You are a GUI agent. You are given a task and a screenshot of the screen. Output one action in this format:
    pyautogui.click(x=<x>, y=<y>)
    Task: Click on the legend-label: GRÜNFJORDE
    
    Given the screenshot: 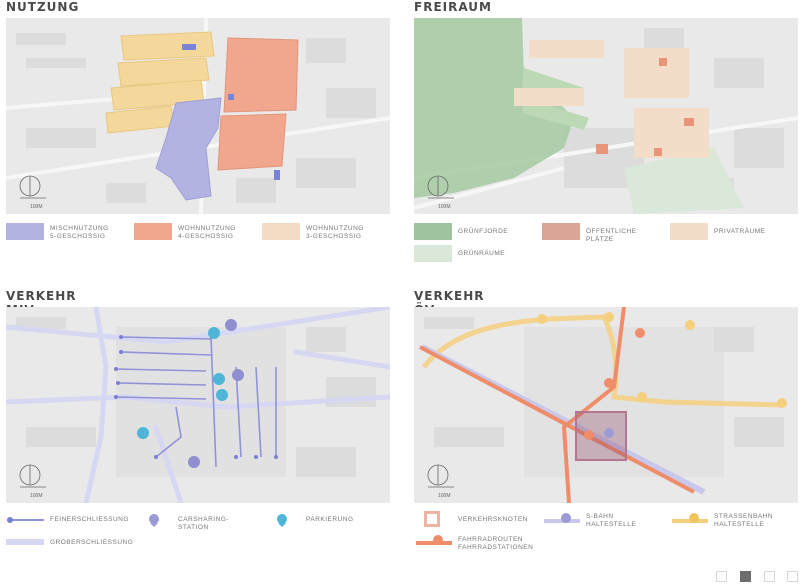 What is the action you would take?
    pyautogui.click(x=483, y=231)
    